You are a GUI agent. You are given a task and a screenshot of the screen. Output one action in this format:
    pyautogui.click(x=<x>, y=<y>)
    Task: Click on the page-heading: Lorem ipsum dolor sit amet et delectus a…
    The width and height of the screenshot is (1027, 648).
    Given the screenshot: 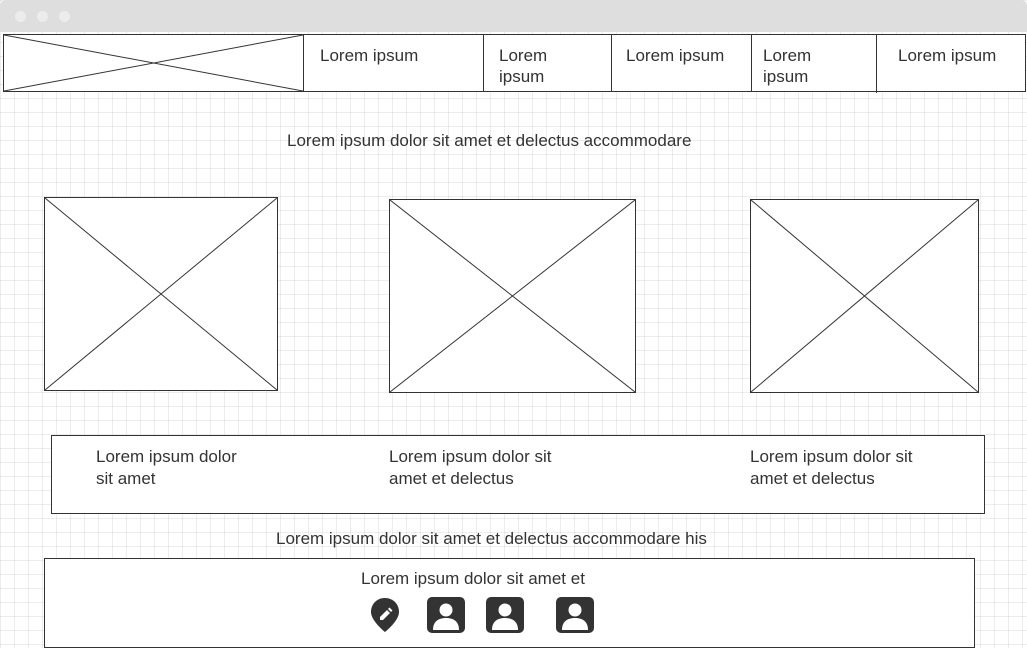 What is the action you would take?
    pyautogui.click(x=489, y=140)
    